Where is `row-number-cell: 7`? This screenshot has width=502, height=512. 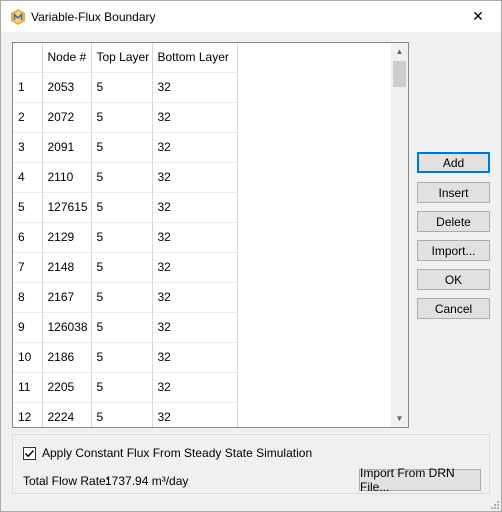 row-number-cell: 7 is located at coordinates (28, 266).